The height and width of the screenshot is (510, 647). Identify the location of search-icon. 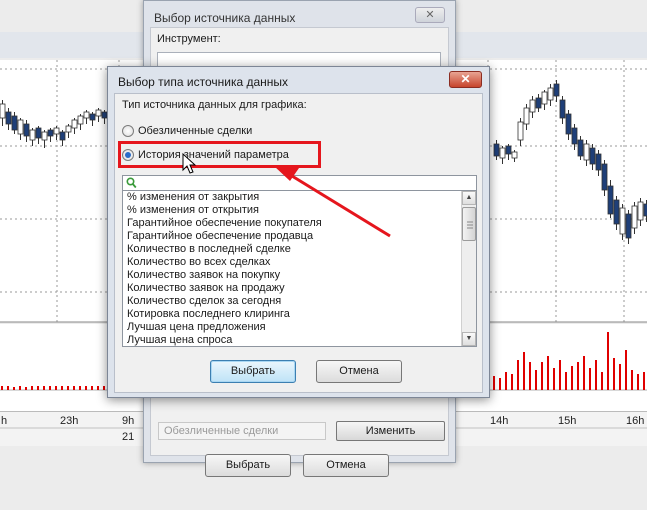
(131, 183).